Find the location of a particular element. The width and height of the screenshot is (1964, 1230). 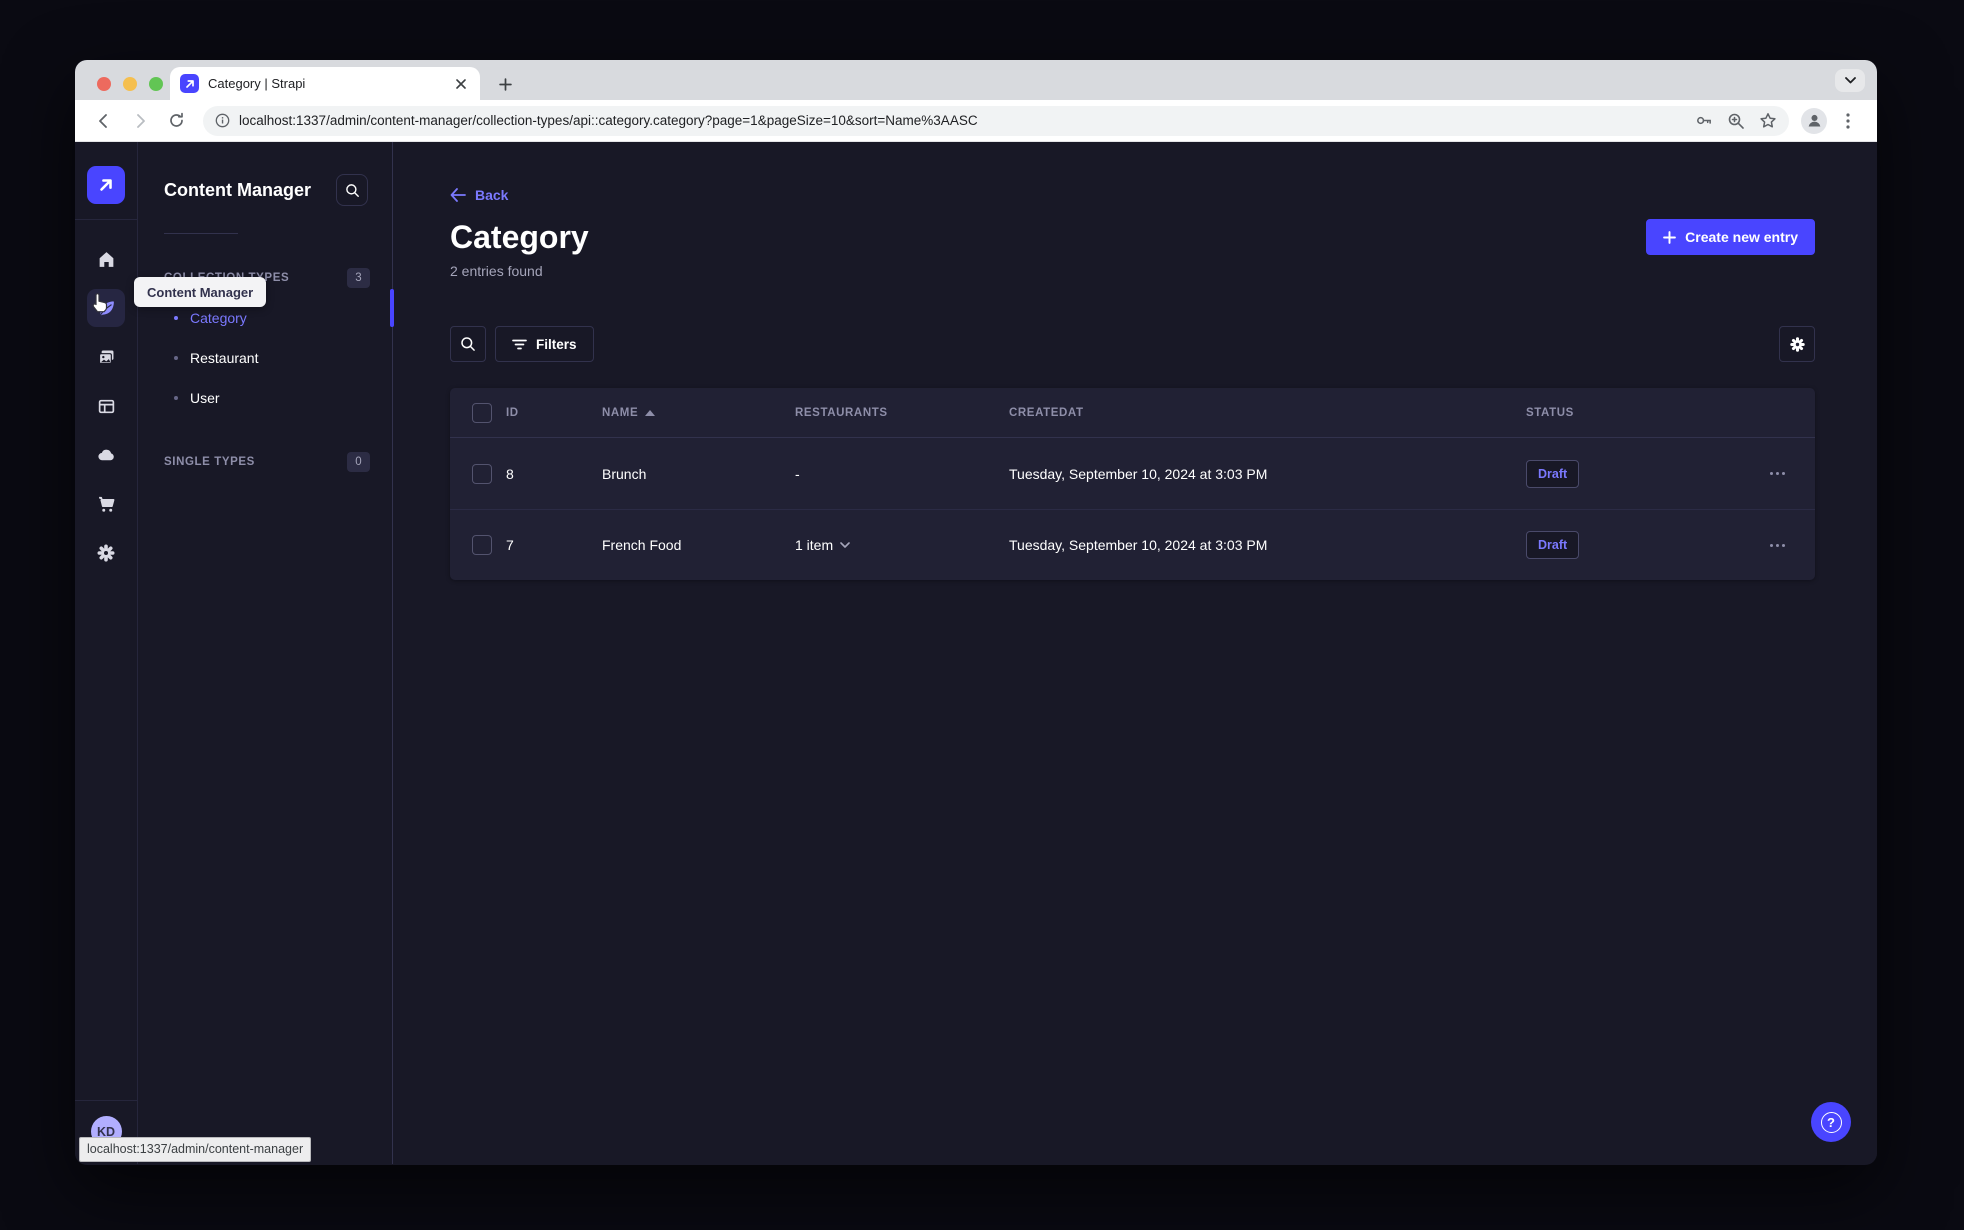

subnav-search-button is located at coordinates (352, 190).